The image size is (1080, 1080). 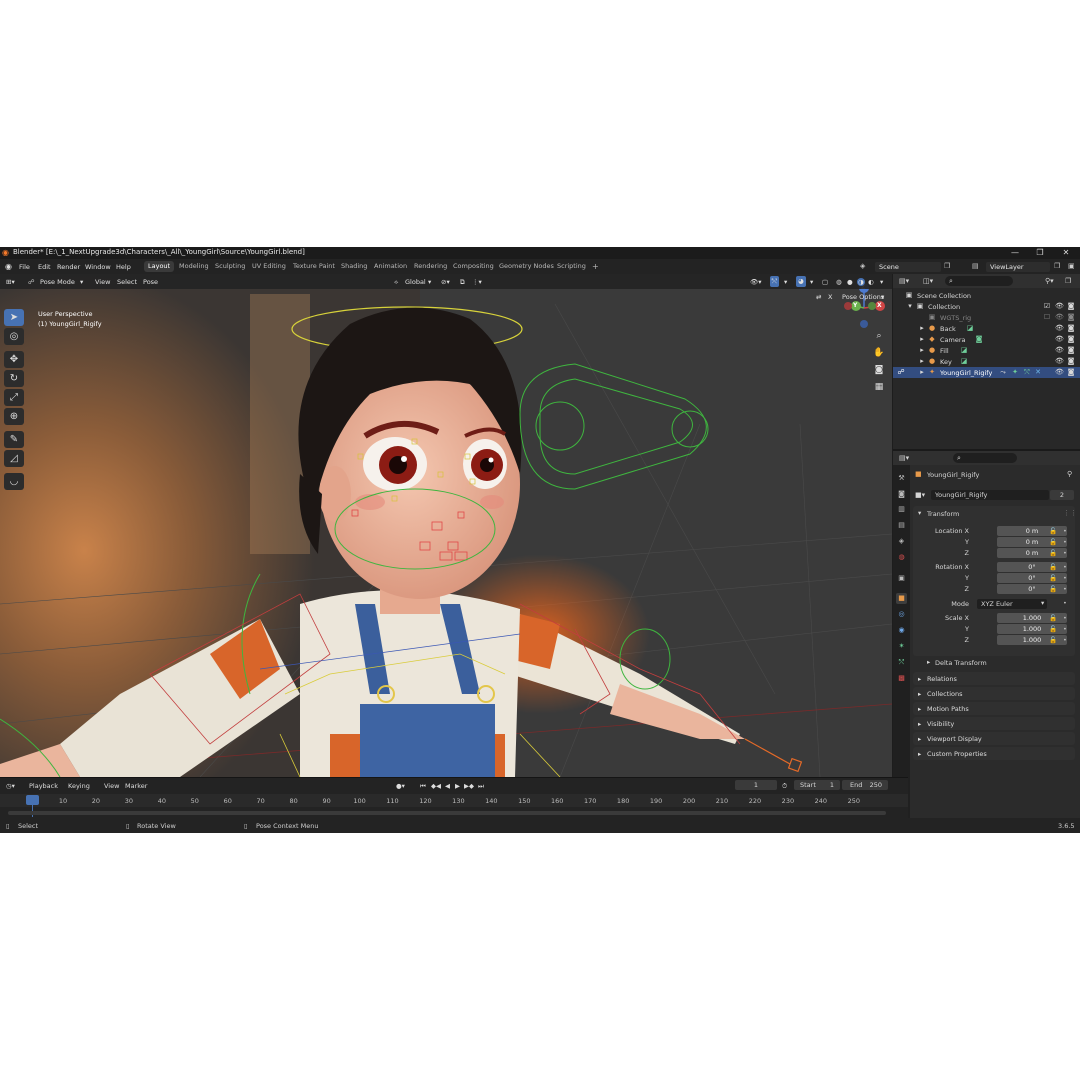 What do you see at coordinates (1057, 266) in the screenshot?
I see `view-layer-copy-icon: ❐` at bounding box center [1057, 266].